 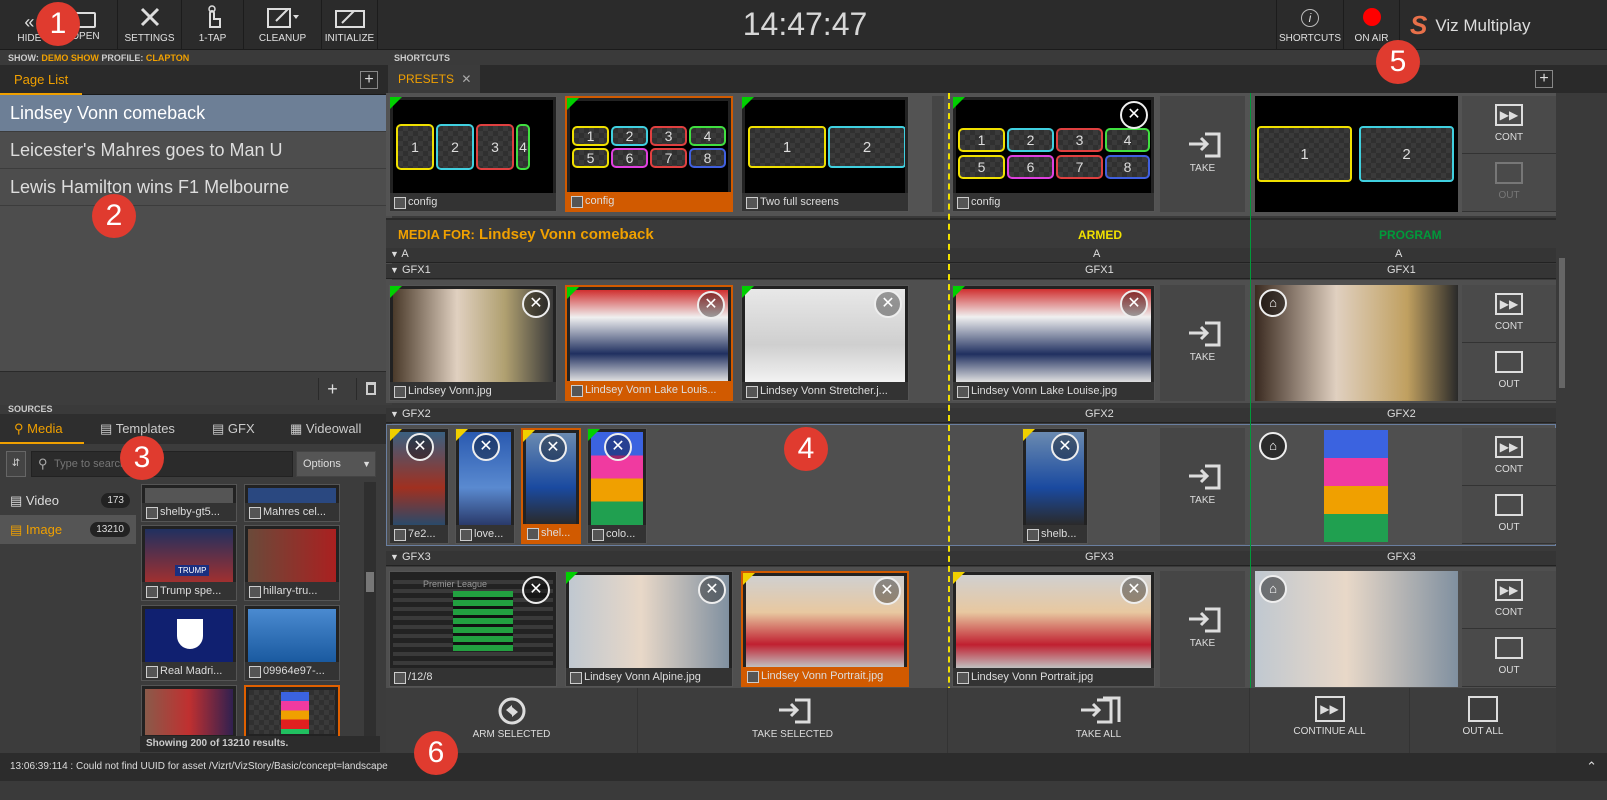 I want to click on shortcuts-button: i SHORTCUTS, so click(x=1310, y=25).